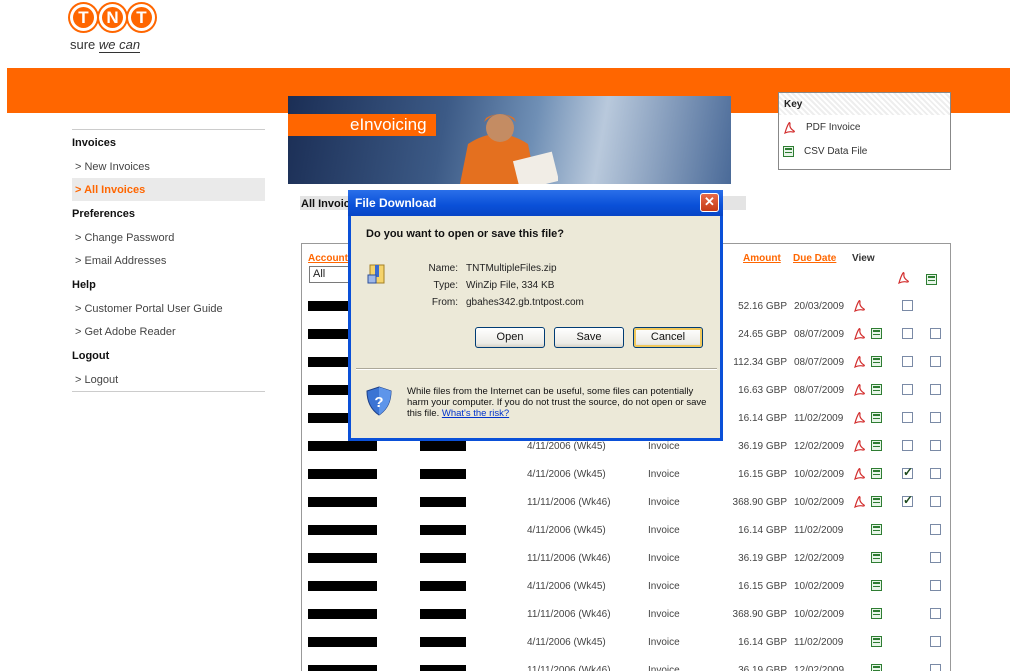  What do you see at coordinates (94, 143) in the screenshot?
I see `sidebar-heading-invoices: Invoices` at bounding box center [94, 143].